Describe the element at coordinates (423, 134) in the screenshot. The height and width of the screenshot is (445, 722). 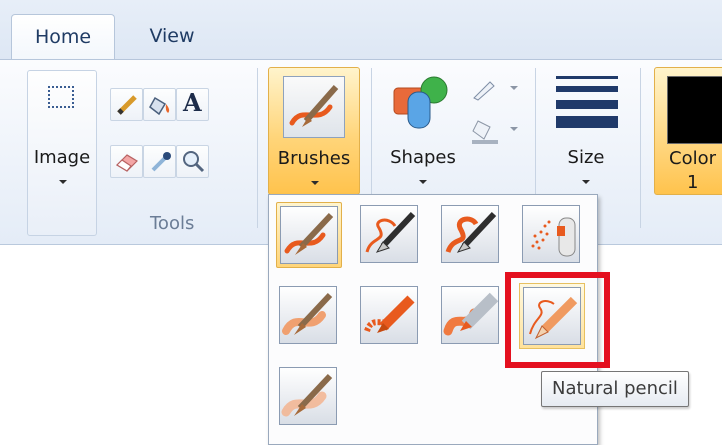
I see `shapes-button: Shapes` at that location.